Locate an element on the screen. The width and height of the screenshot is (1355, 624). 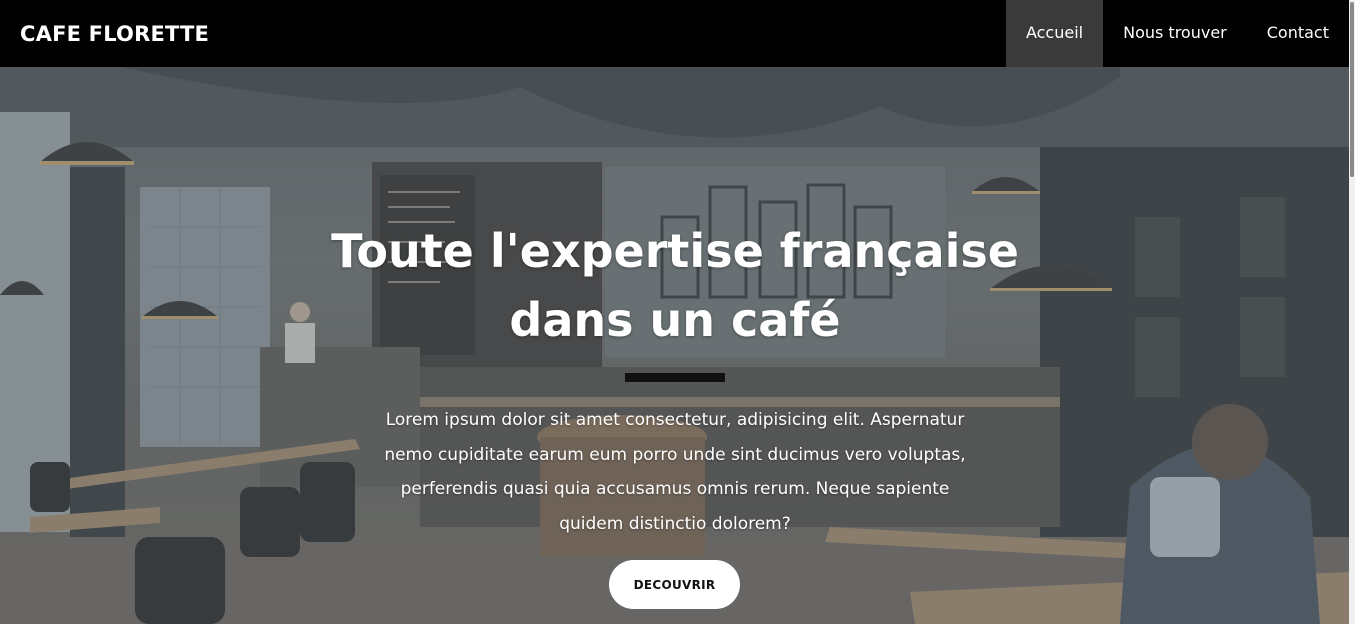
nav-link-contact: Contact is located at coordinates (1298, 33).